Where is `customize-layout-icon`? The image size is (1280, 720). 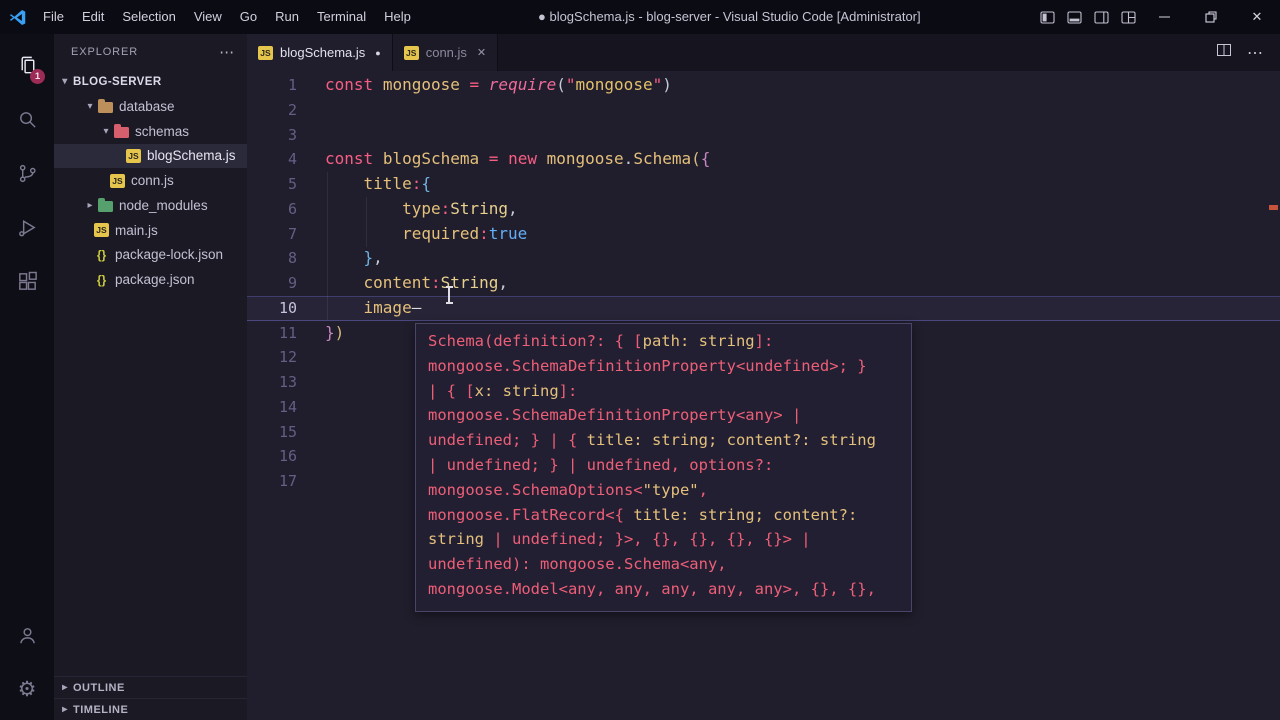 customize-layout-icon is located at coordinates (1128, 17).